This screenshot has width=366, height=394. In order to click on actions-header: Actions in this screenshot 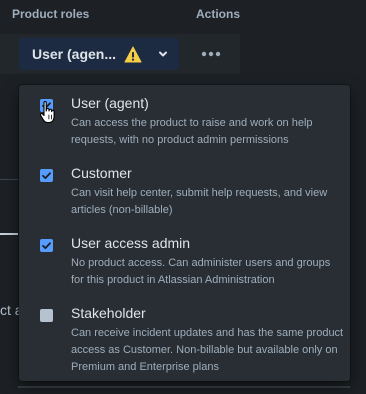, I will do `click(218, 14)`.